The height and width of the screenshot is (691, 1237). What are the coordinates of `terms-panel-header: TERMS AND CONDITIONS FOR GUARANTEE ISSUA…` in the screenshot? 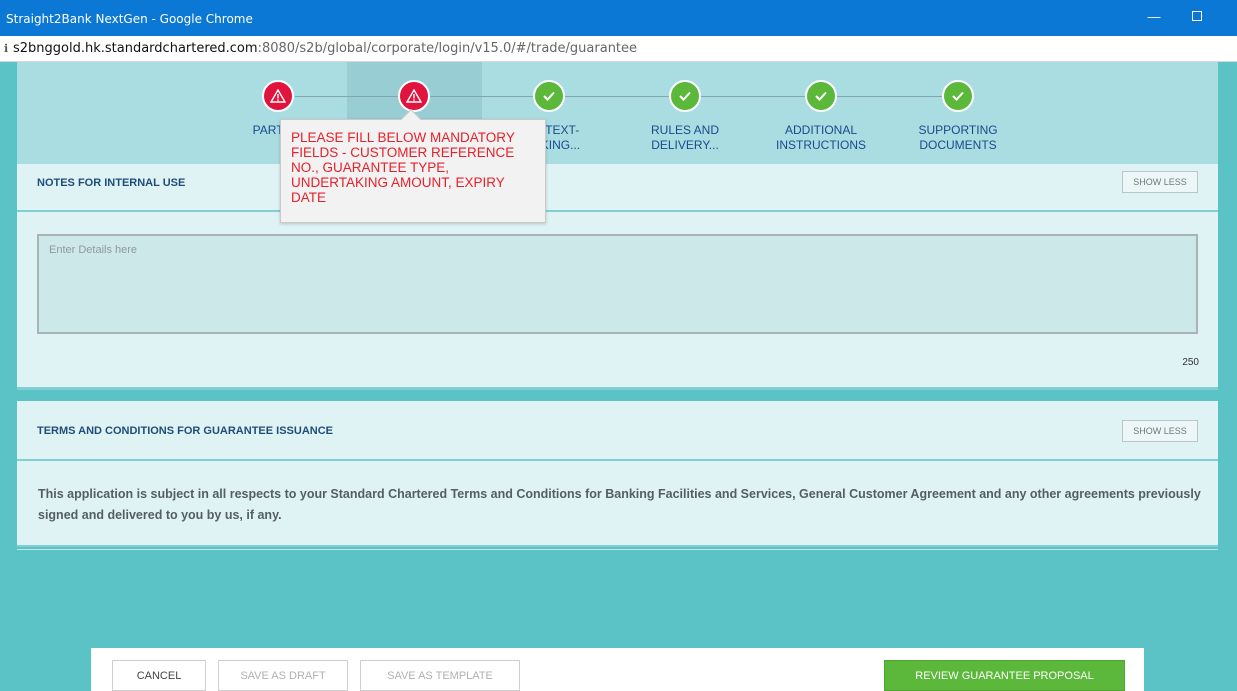 It's located at (617, 431).